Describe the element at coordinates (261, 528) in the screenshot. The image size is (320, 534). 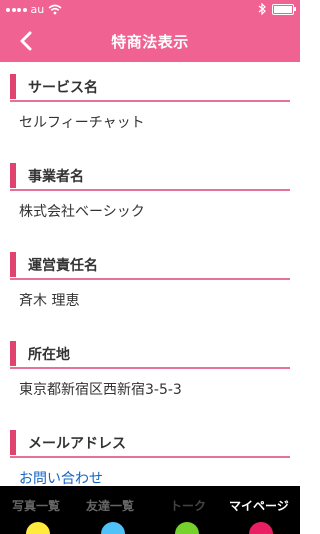
I see `my-page-icon` at that location.